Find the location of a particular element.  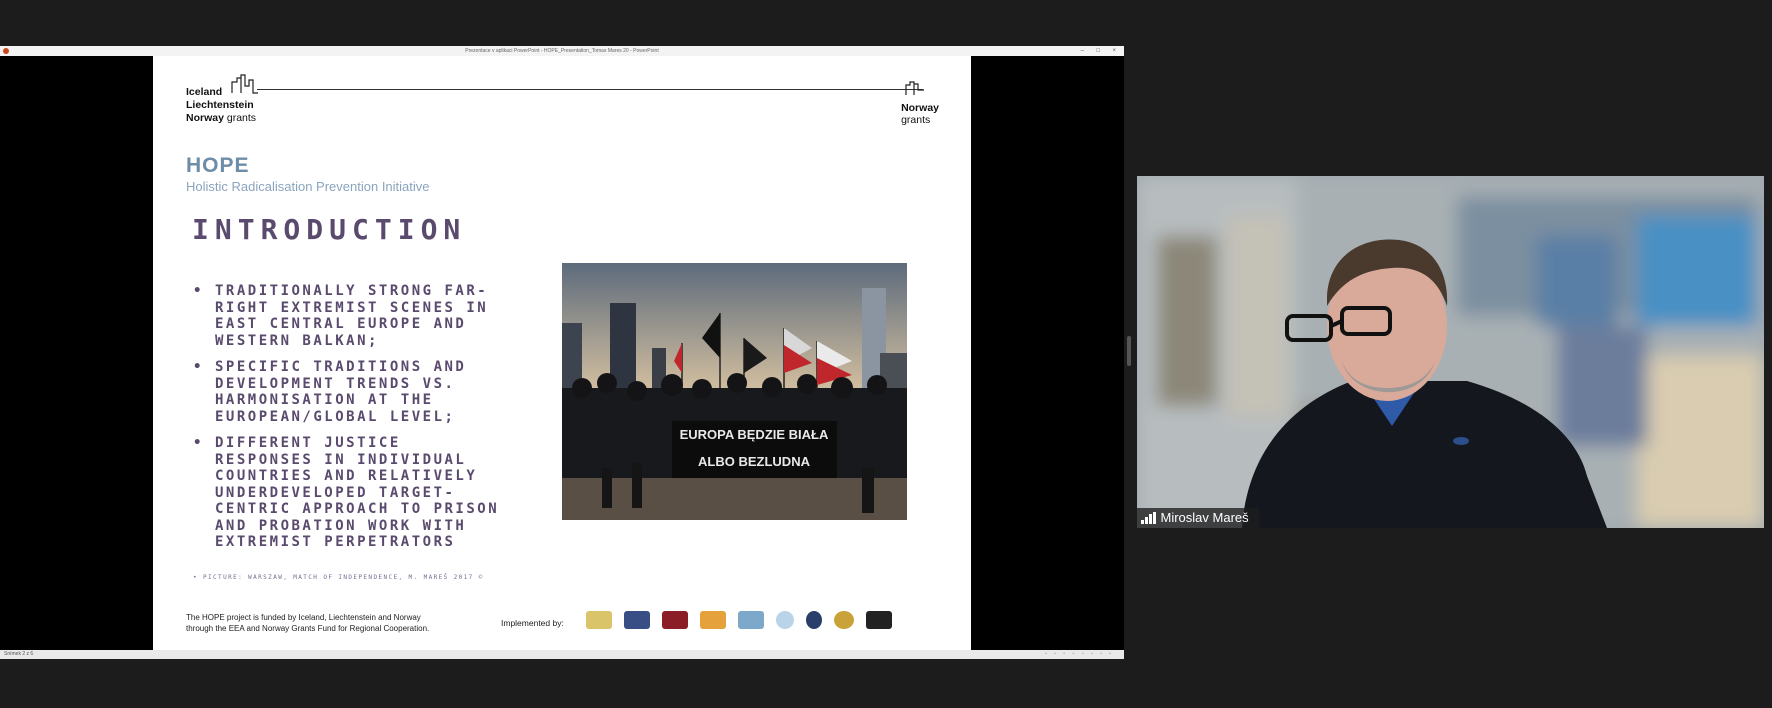

logo-line-norway: Norway is located at coordinates (205, 118).